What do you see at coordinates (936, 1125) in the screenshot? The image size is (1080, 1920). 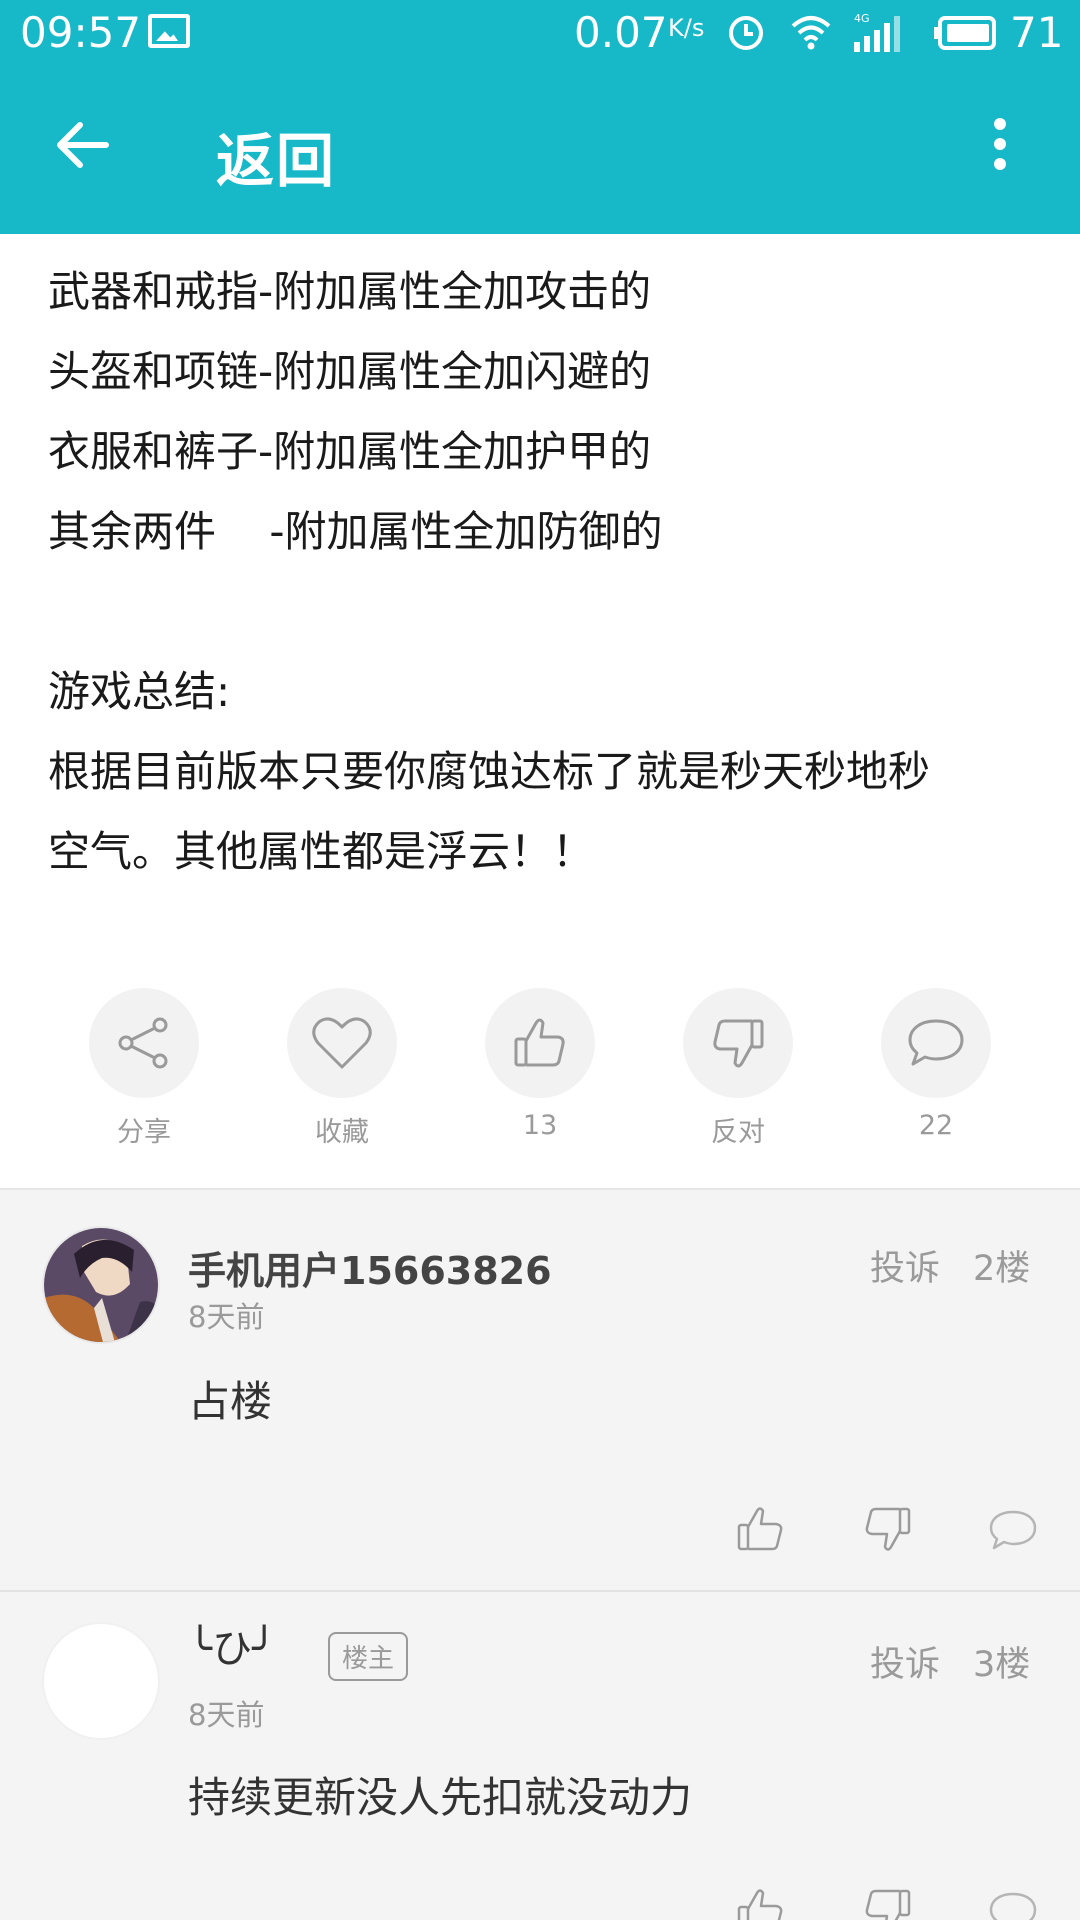 I see `comment-count: 22` at bounding box center [936, 1125].